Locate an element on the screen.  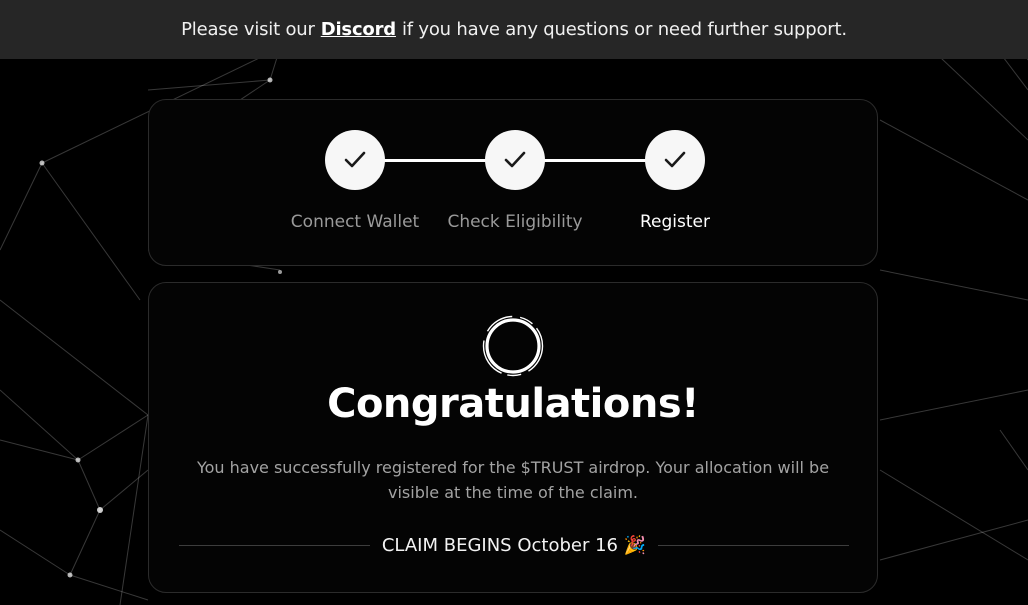
step-label-connect-wallet: Connect Wallet is located at coordinates (355, 222).